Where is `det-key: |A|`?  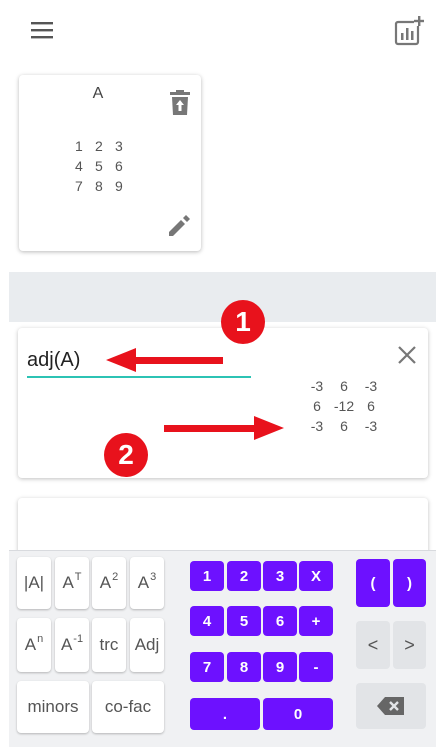 det-key: |A| is located at coordinates (34, 583).